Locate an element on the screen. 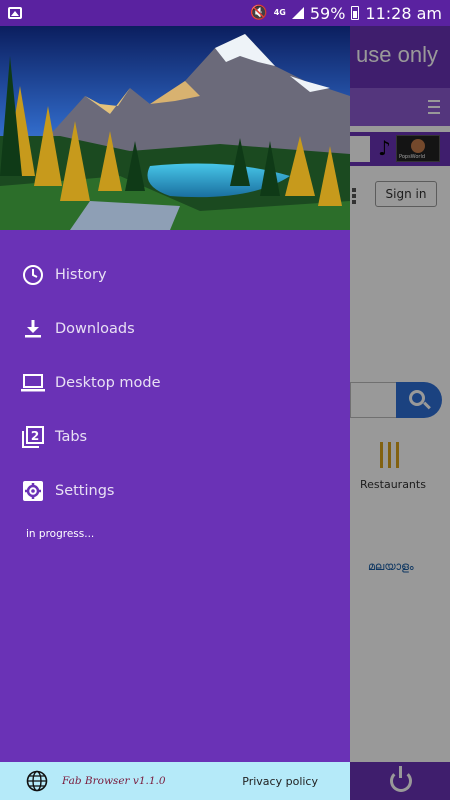  menu-label-desktop-mode: Desktop mode is located at coordinates (108, 383).